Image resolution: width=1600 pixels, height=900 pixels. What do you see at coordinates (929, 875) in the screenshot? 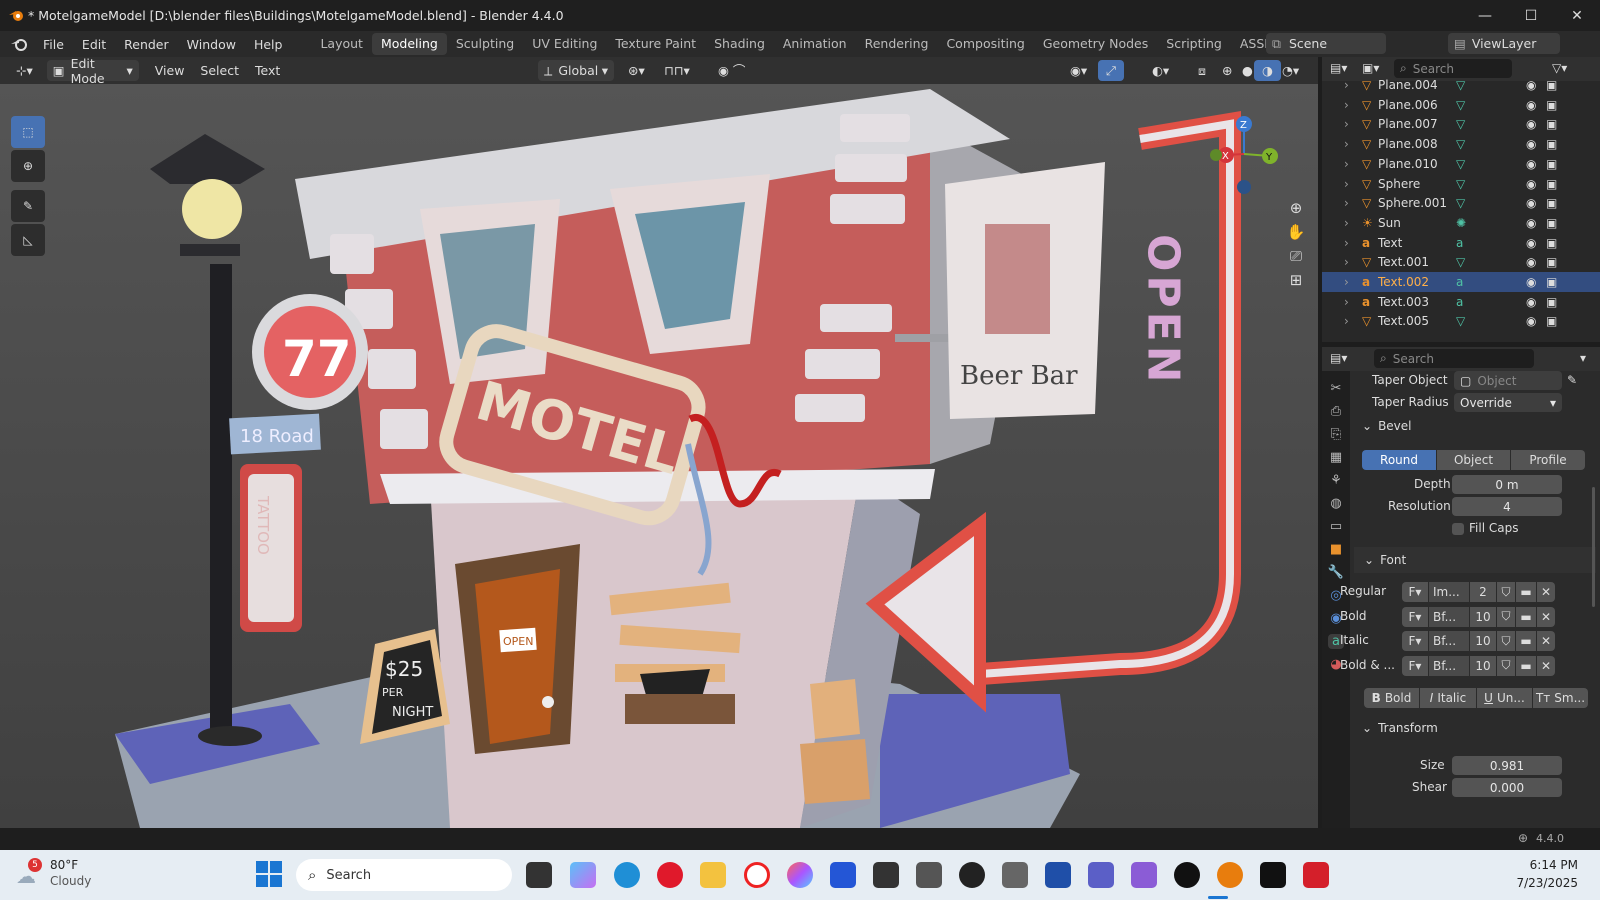
I see `unity-icon` at bounding box center [929, 875].